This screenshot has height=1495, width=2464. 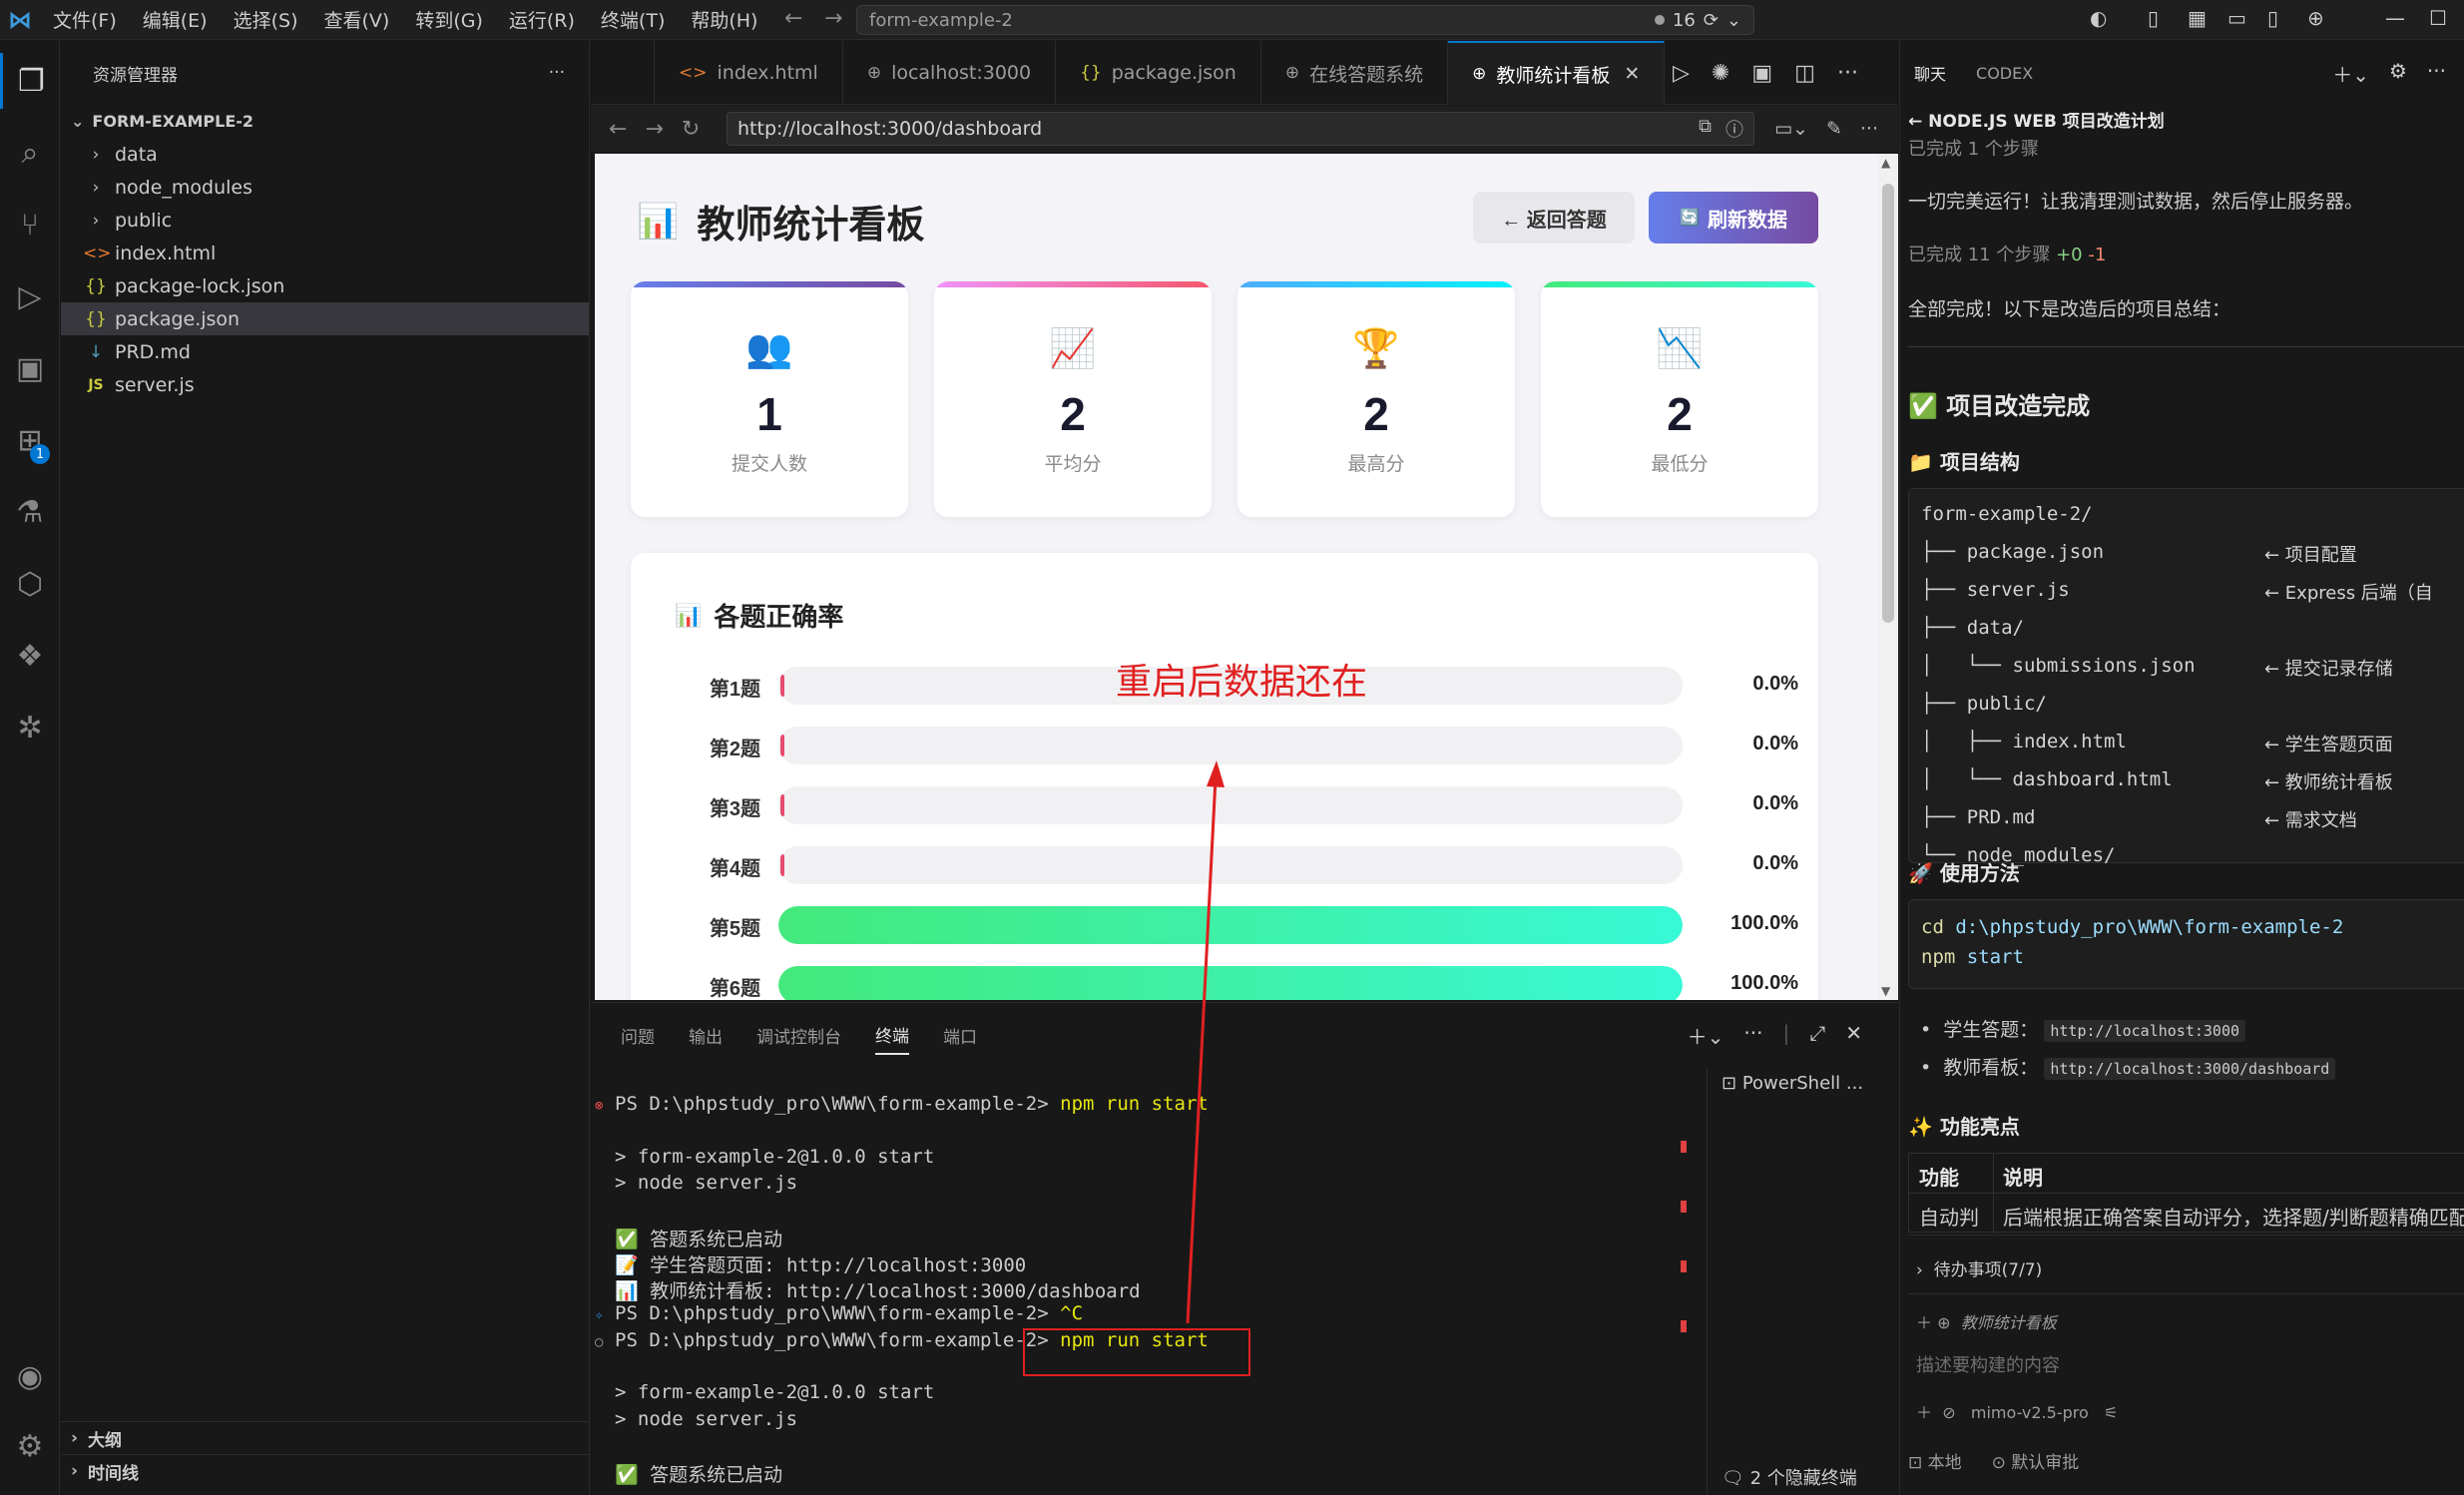 What do you see at coordinates (1684, 1292) in the screenshot?
I see `terminal-scrollbar` at bounding box center [1684, 1292].